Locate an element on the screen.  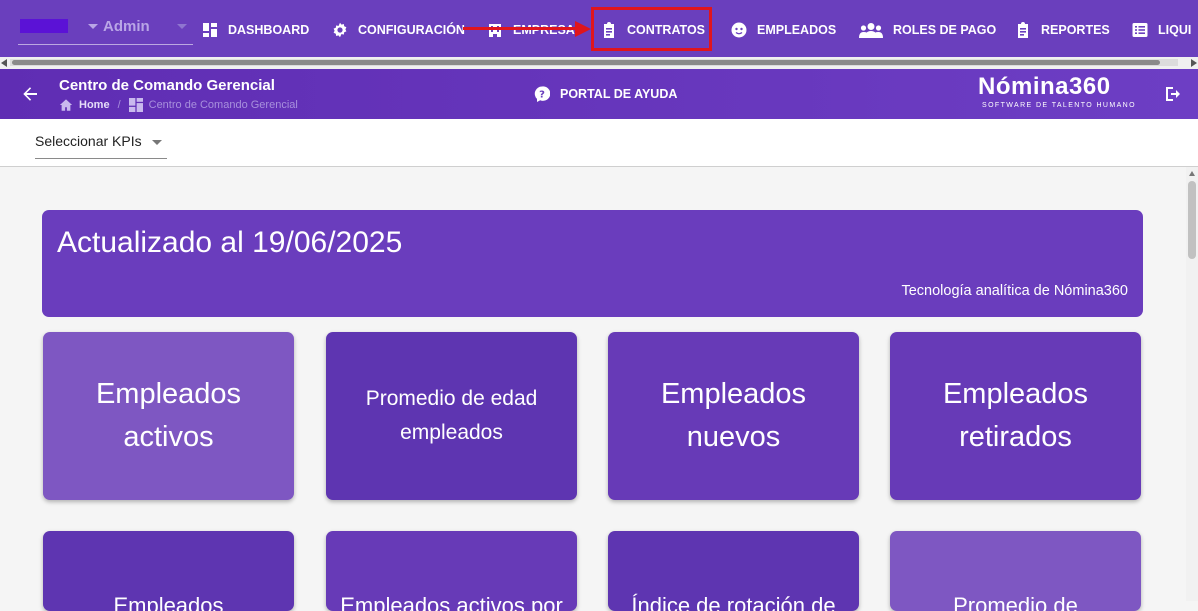
scroll-left-arrow-icon is located at coordinates (4, 63).